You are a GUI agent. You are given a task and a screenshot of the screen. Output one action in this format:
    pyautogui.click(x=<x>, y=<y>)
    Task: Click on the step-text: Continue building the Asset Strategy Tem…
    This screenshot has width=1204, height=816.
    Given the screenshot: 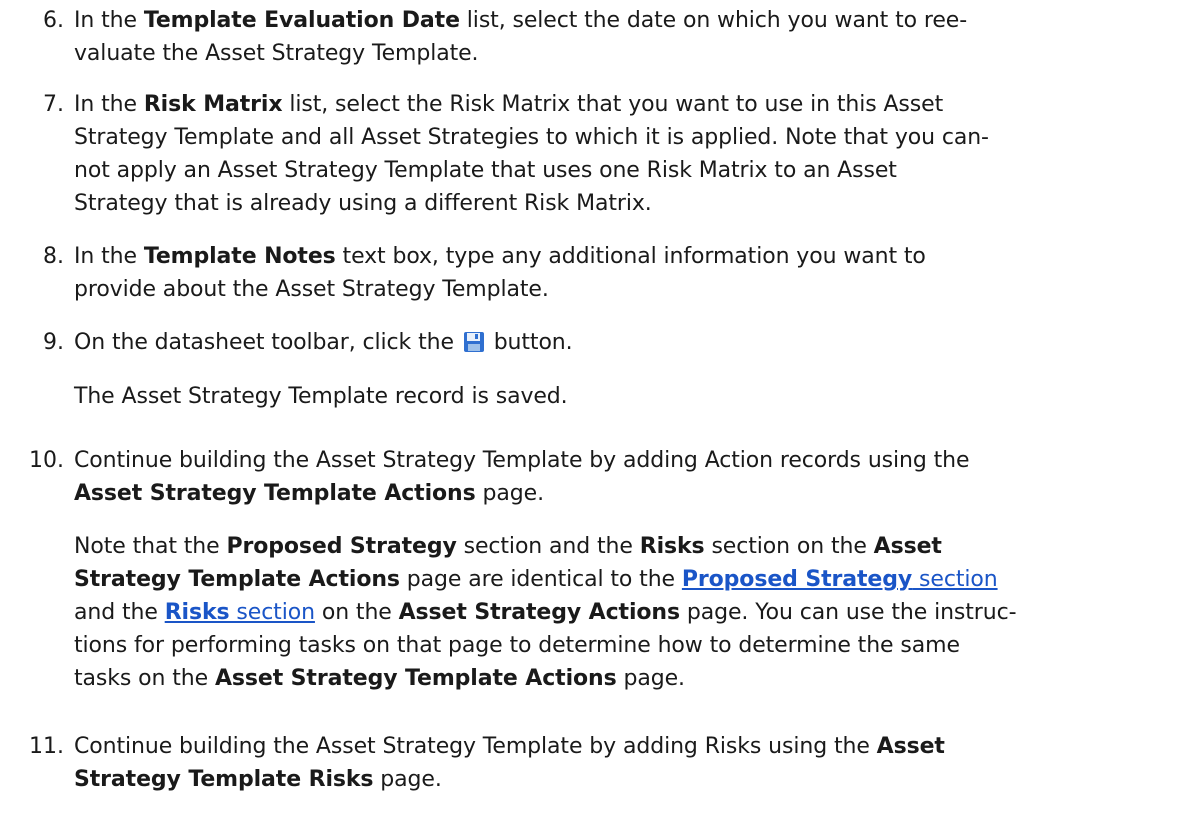 What is the action you would take?
    pyautogui.click(x=509, y=763)
    